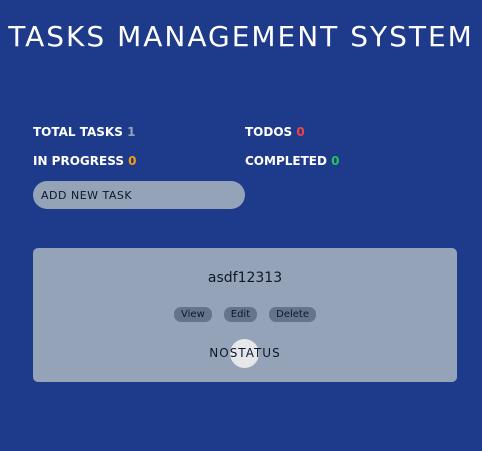 This screenshot has width=482, height=451. I want to click on stat-in-progress-count: 0, so click(132, 161).